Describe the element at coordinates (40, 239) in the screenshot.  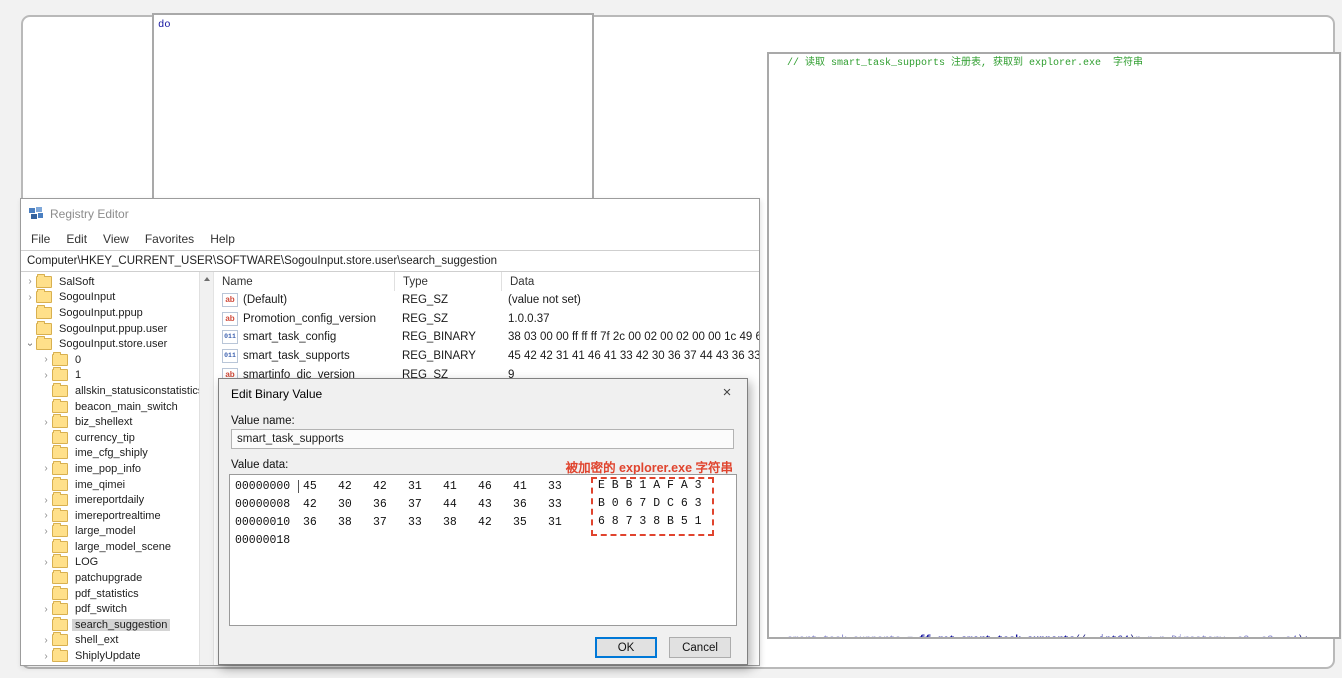
I see `menu-file: File` at that location.